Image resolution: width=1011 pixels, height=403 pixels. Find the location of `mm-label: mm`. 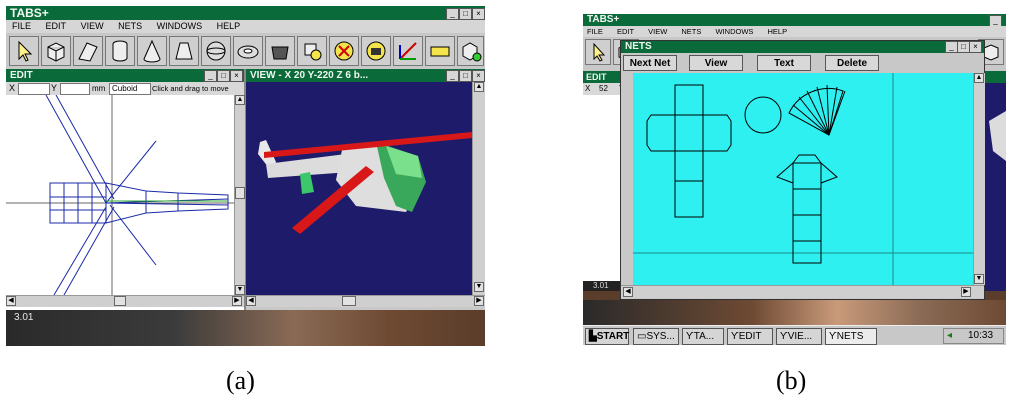

mm-label: mm is located at coordinates (99, 88).